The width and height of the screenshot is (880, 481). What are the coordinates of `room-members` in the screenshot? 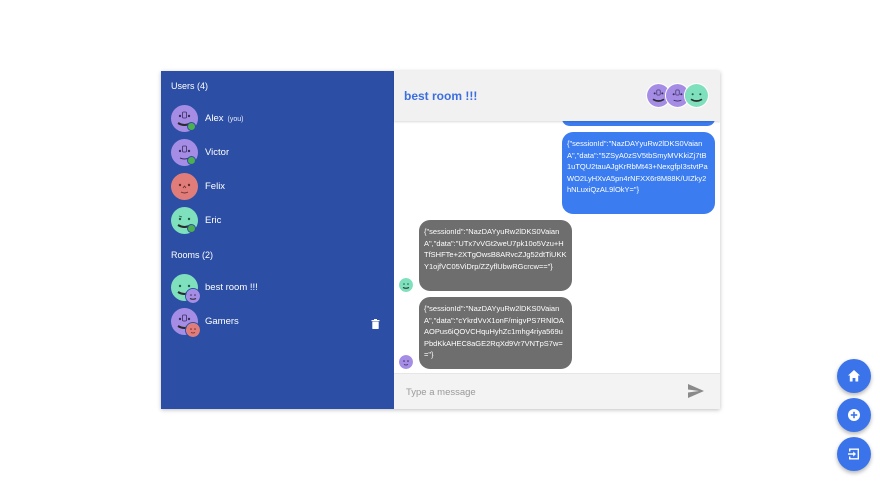 It's located at (678, 95).